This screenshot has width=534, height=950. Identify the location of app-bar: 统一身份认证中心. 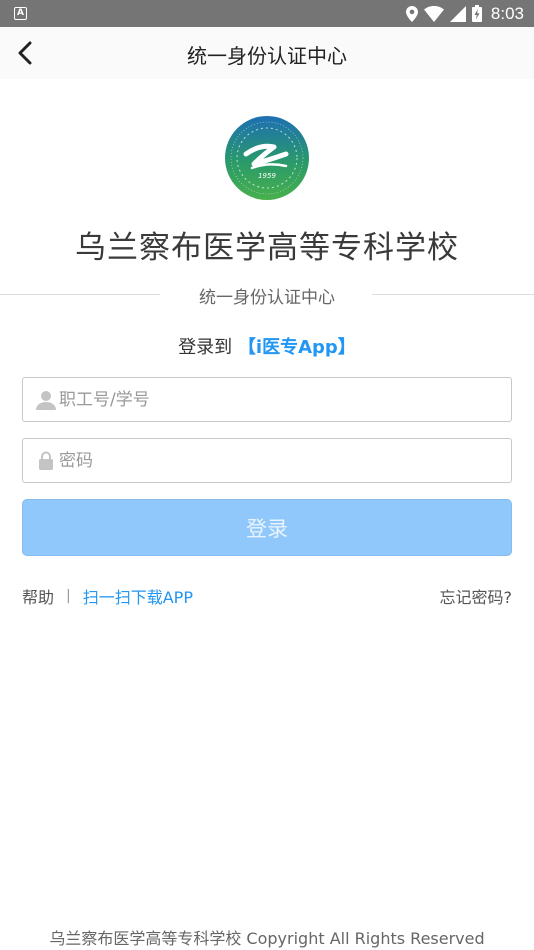
(267, 53).